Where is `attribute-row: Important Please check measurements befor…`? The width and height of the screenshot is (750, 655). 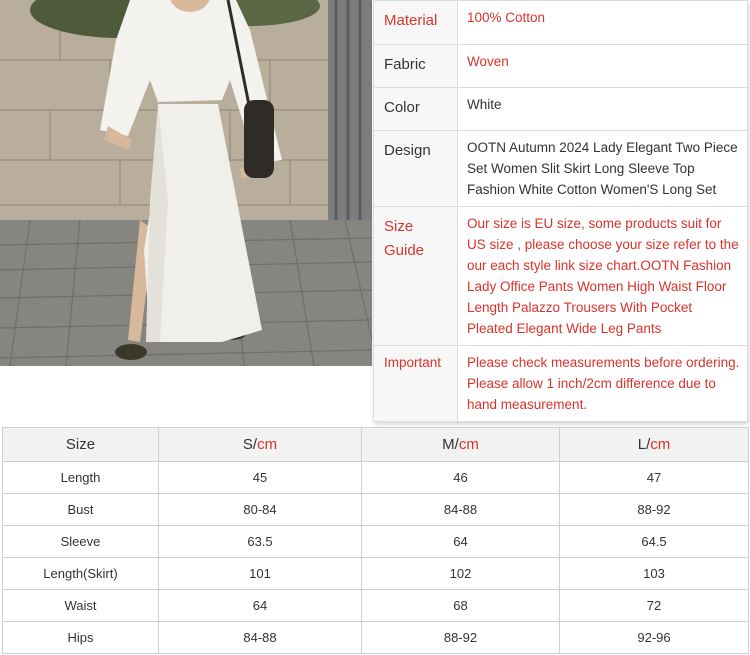
attribute-row: Important Please check measurements befor… is located at coordinates (560, 383).